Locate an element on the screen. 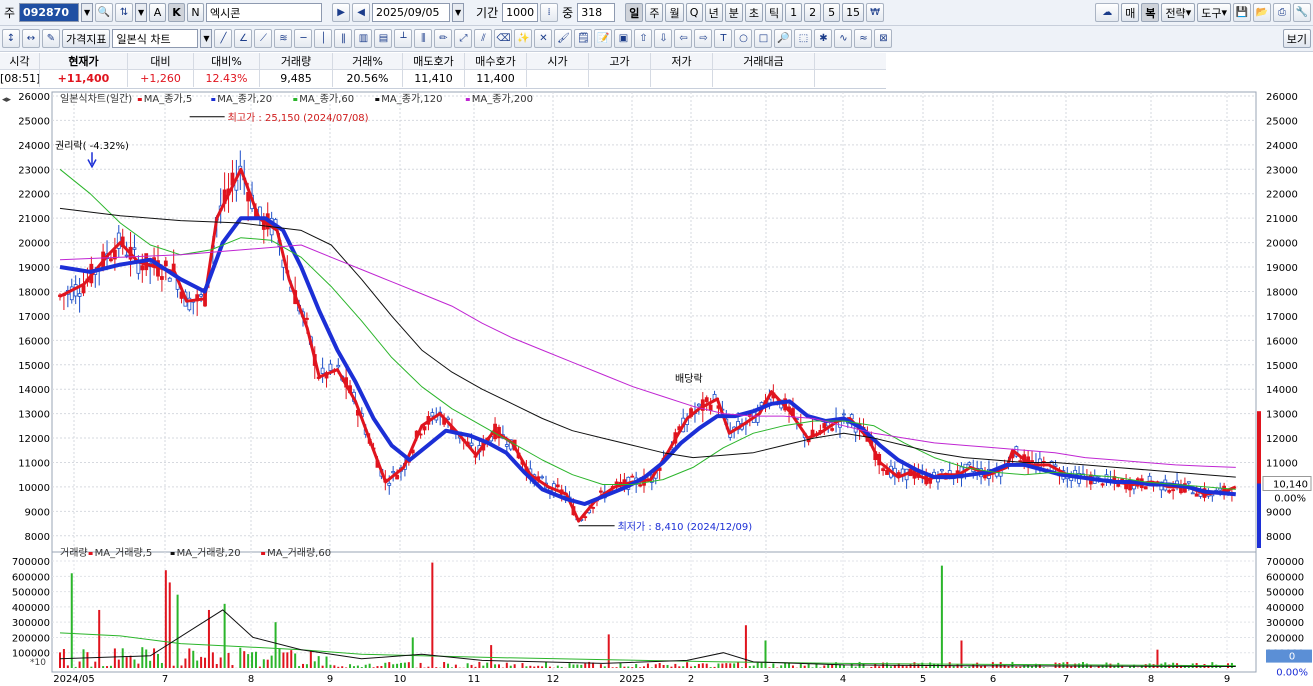 This screenshot has width=1313, height=686. interval-month-button: 월 is located at coordinates (674, 12).